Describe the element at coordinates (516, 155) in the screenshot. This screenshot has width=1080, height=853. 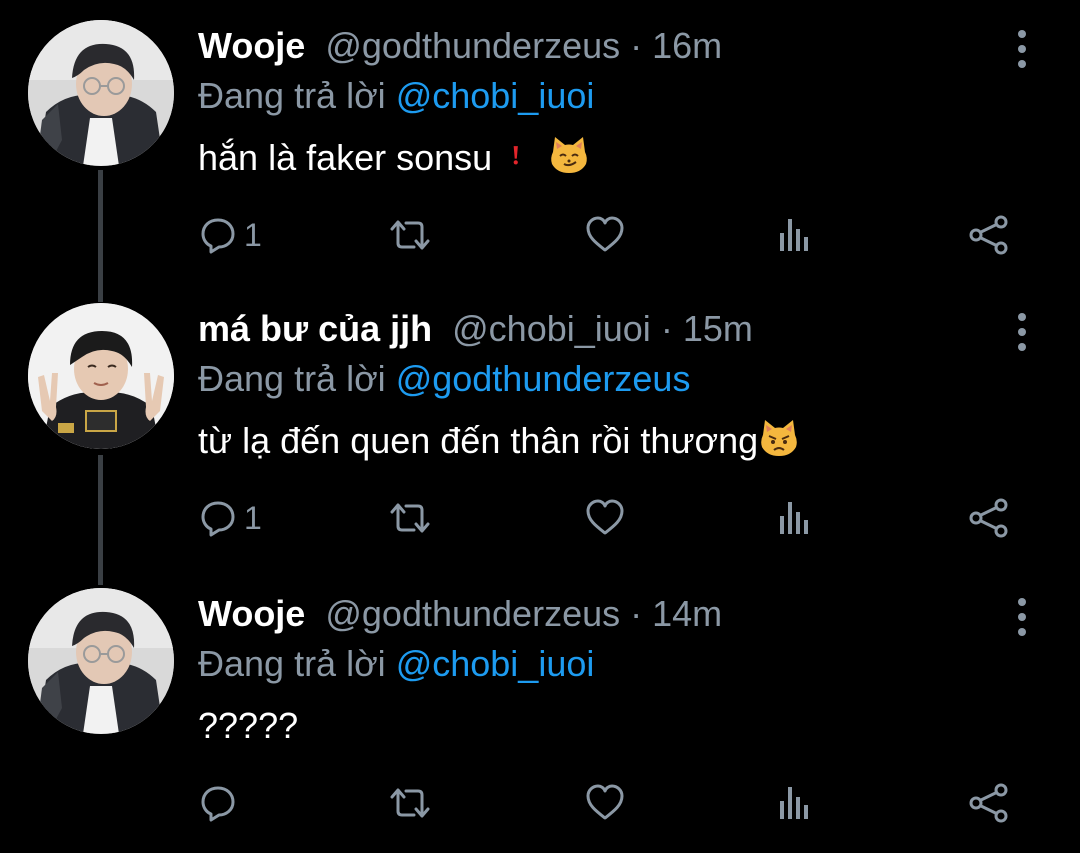
I see `exclamation-emoji` at that location.